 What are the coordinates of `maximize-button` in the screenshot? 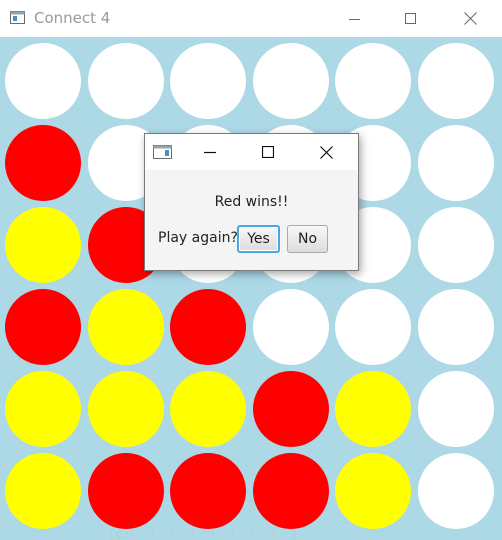 It's located at (411, 18).